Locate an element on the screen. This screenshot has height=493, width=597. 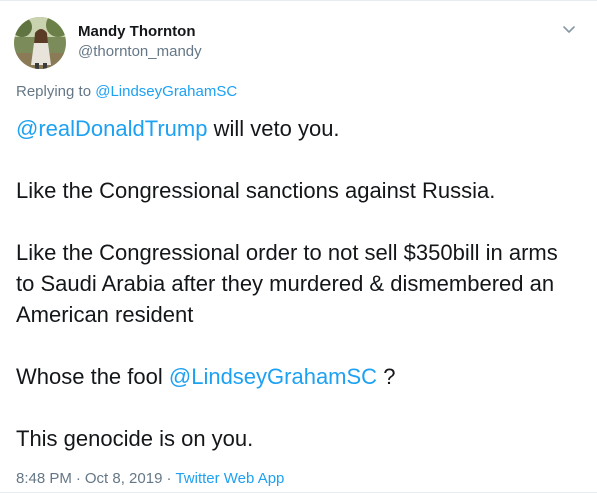
replying-to: Replying to @LindseyGrahamSC is located at coordinates (126, 91).